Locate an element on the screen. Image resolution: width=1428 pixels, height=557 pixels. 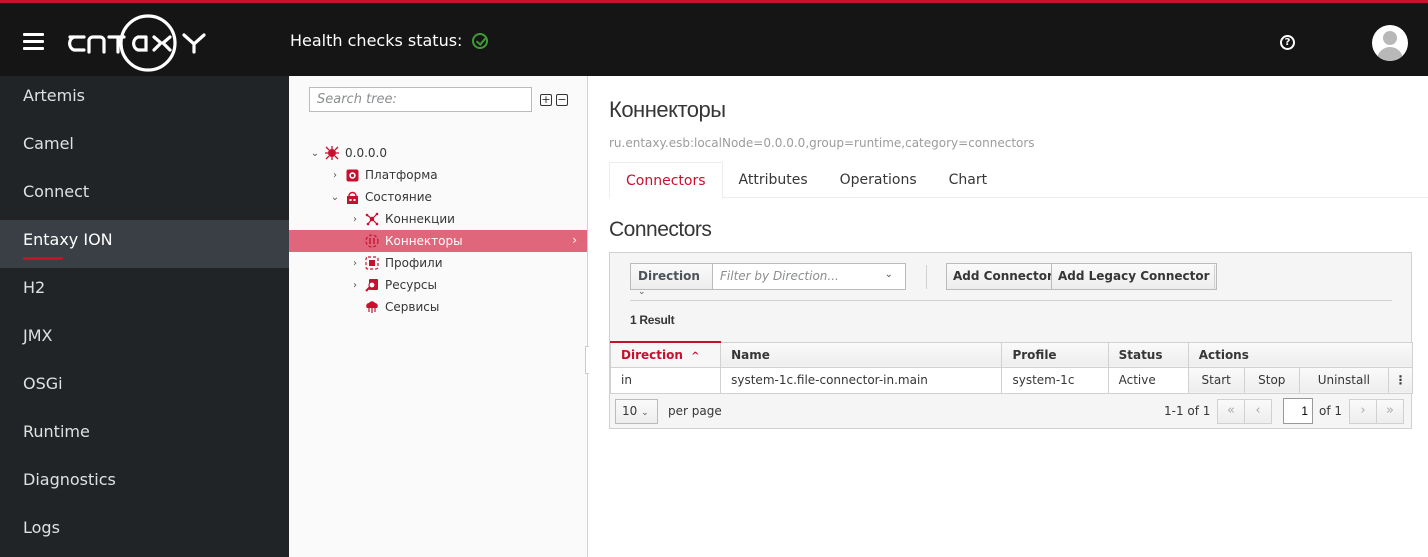
user-avatar is located at coordinates (1390, 43).